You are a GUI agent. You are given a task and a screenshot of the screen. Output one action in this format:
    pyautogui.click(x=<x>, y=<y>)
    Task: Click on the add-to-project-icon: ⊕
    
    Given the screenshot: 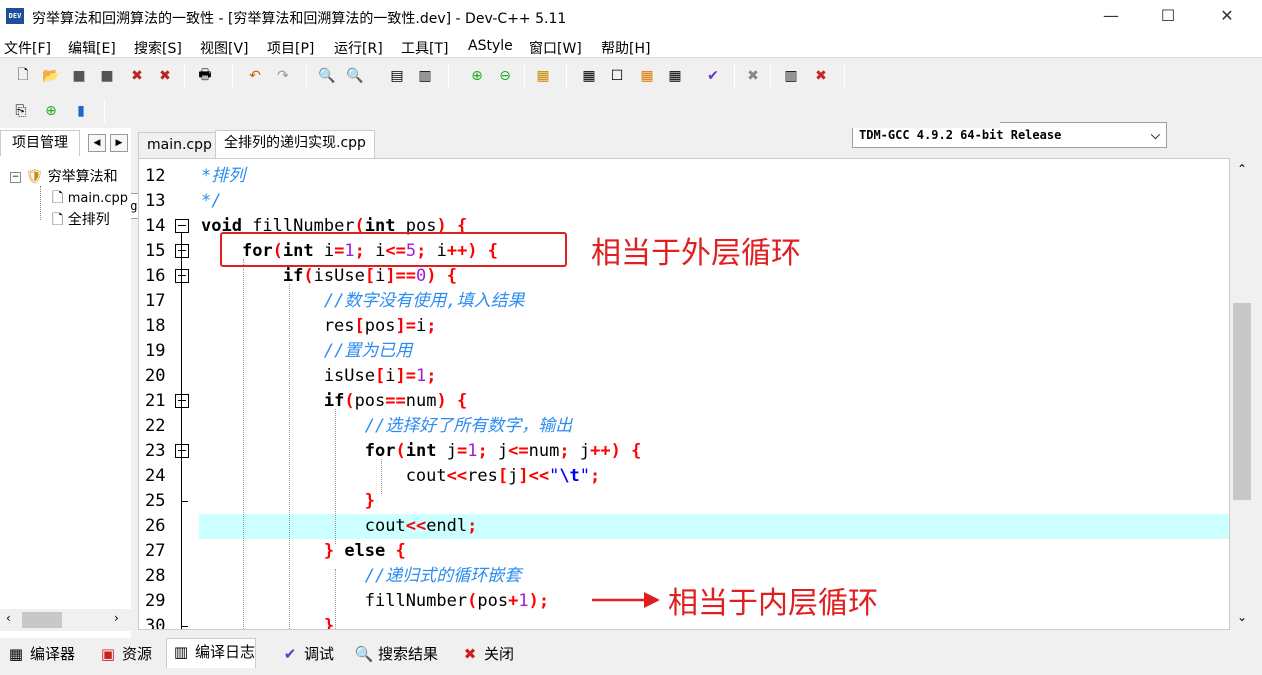 What is the action you would take?
    pyautogui.click(x=477, y=76)
    